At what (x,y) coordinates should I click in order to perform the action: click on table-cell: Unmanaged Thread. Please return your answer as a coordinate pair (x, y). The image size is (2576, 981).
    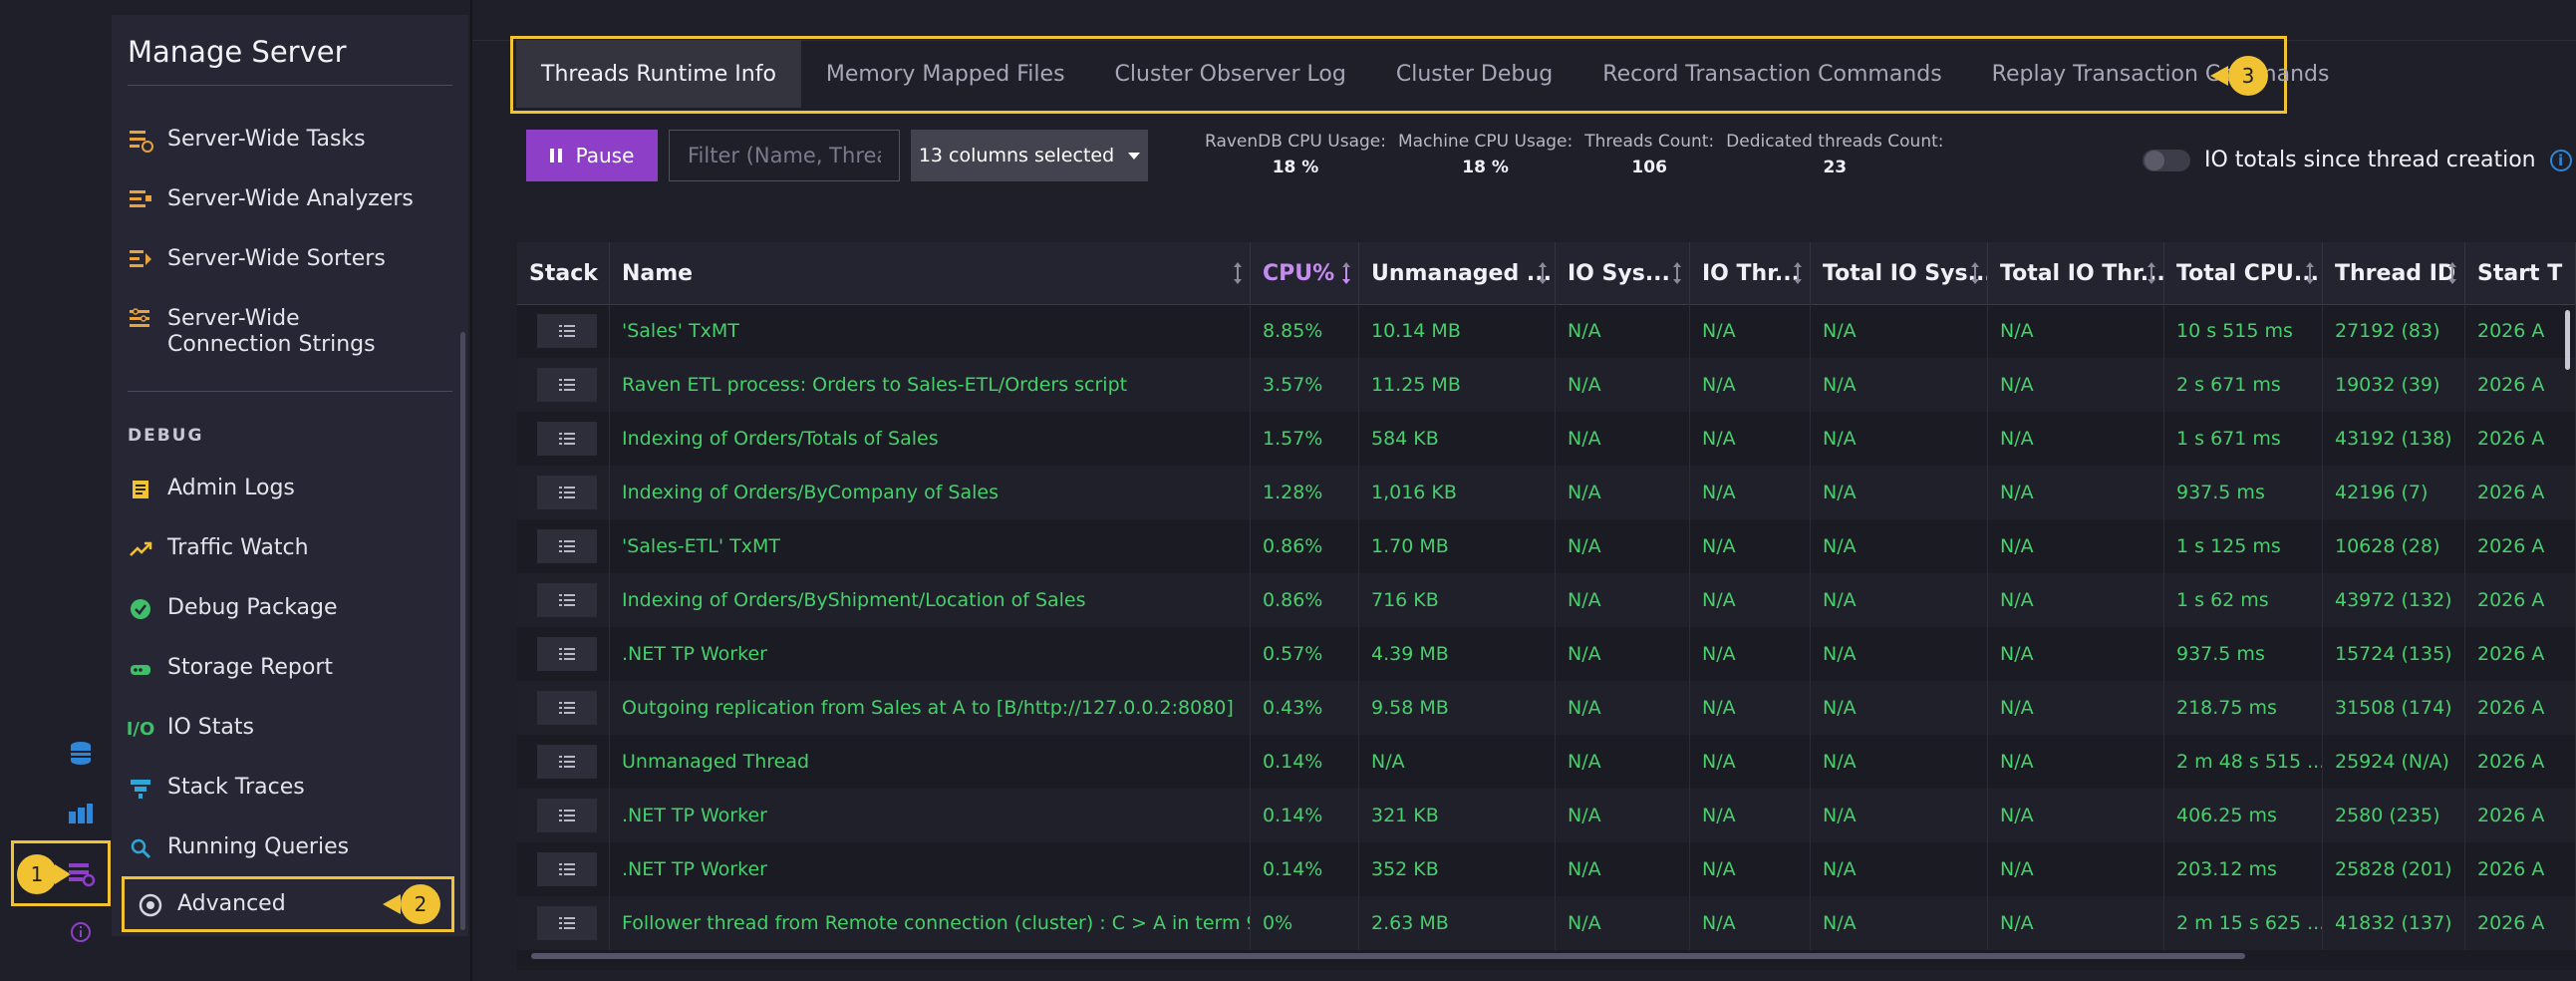
    Looking at the image, I should click on (930, 762).